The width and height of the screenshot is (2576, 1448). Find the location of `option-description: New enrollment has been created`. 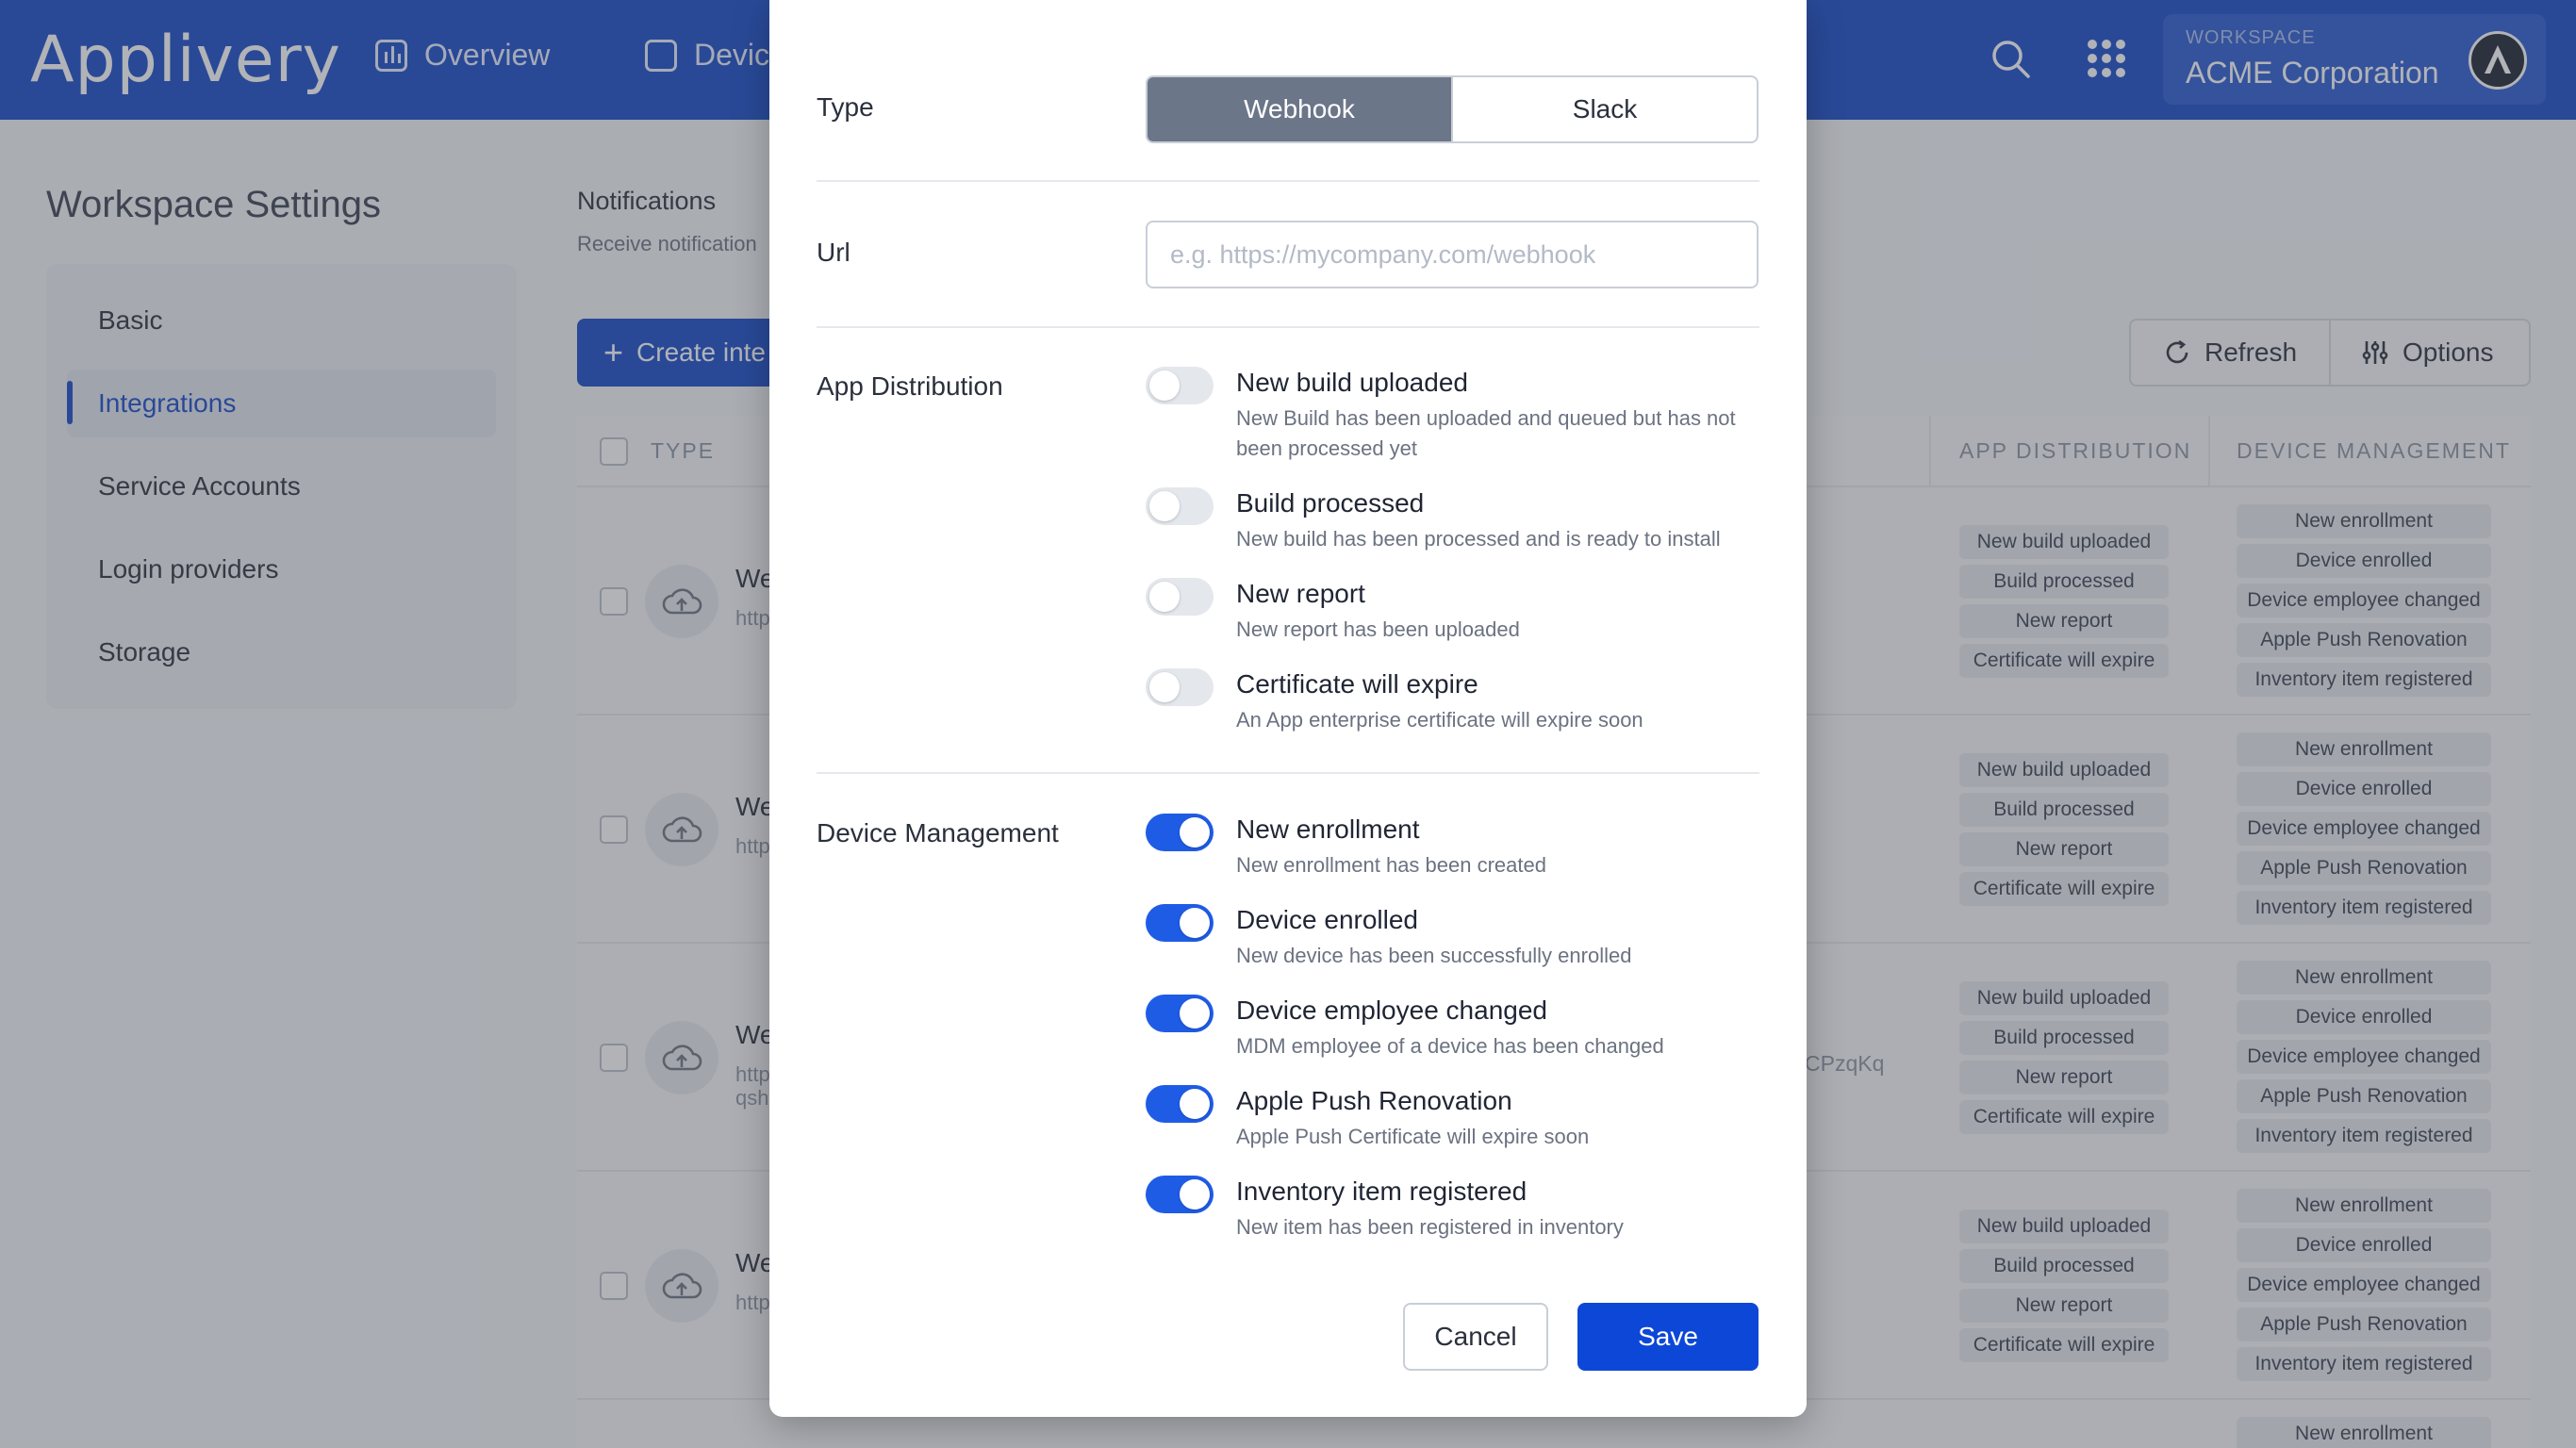

option-description: New enrollment has been created is located at coordinates (1391, 865).